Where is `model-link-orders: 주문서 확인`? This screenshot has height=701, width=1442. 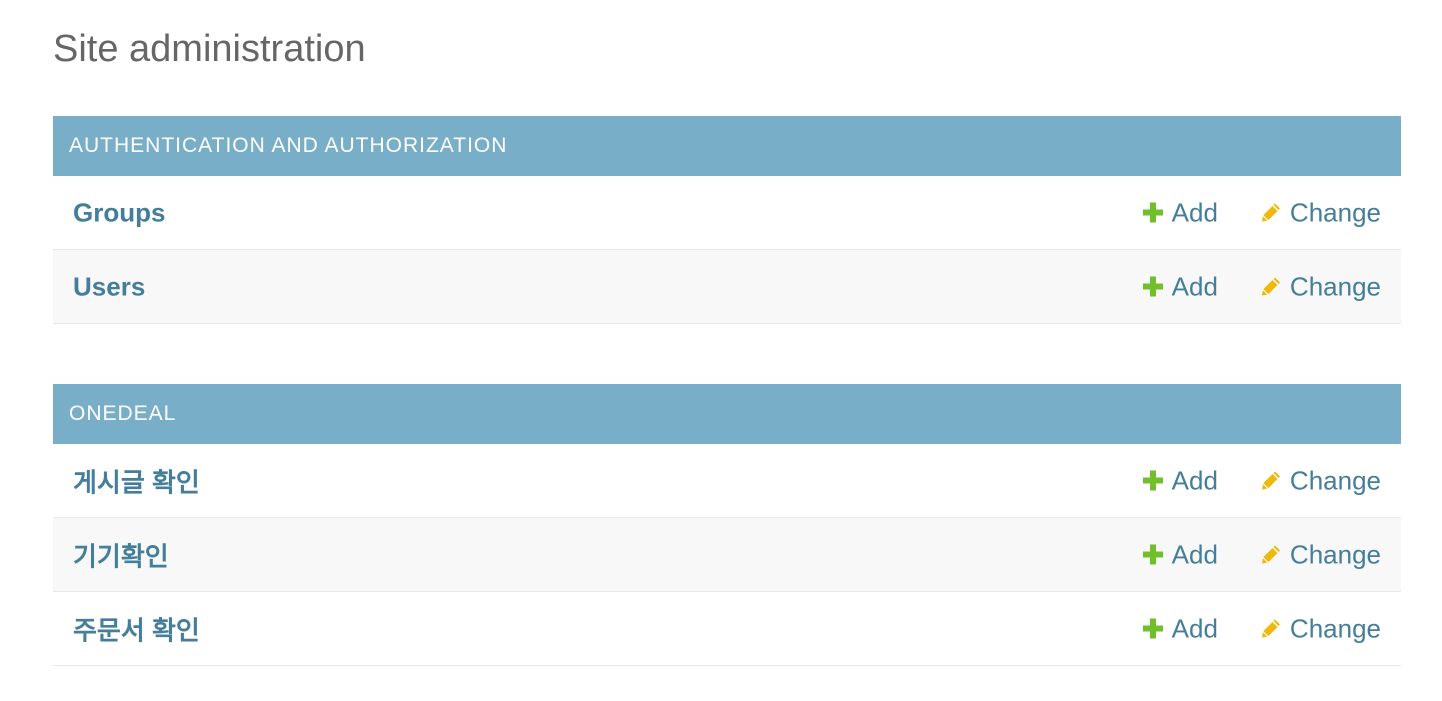
model-link-orders: 주문서 확인 is located at coordinates (136, 628).